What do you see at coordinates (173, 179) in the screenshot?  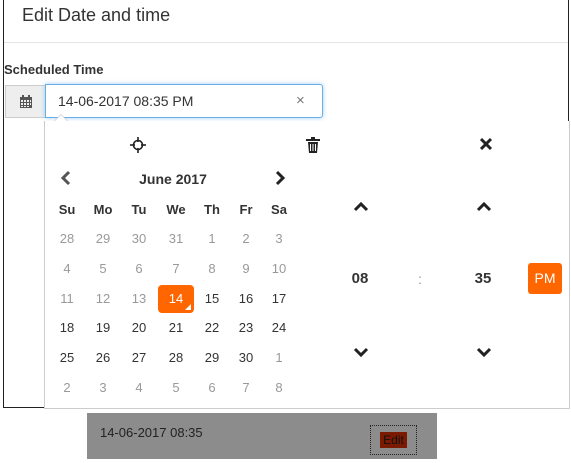 I see `month-label: June 2017` at bounding box center [173, 179].